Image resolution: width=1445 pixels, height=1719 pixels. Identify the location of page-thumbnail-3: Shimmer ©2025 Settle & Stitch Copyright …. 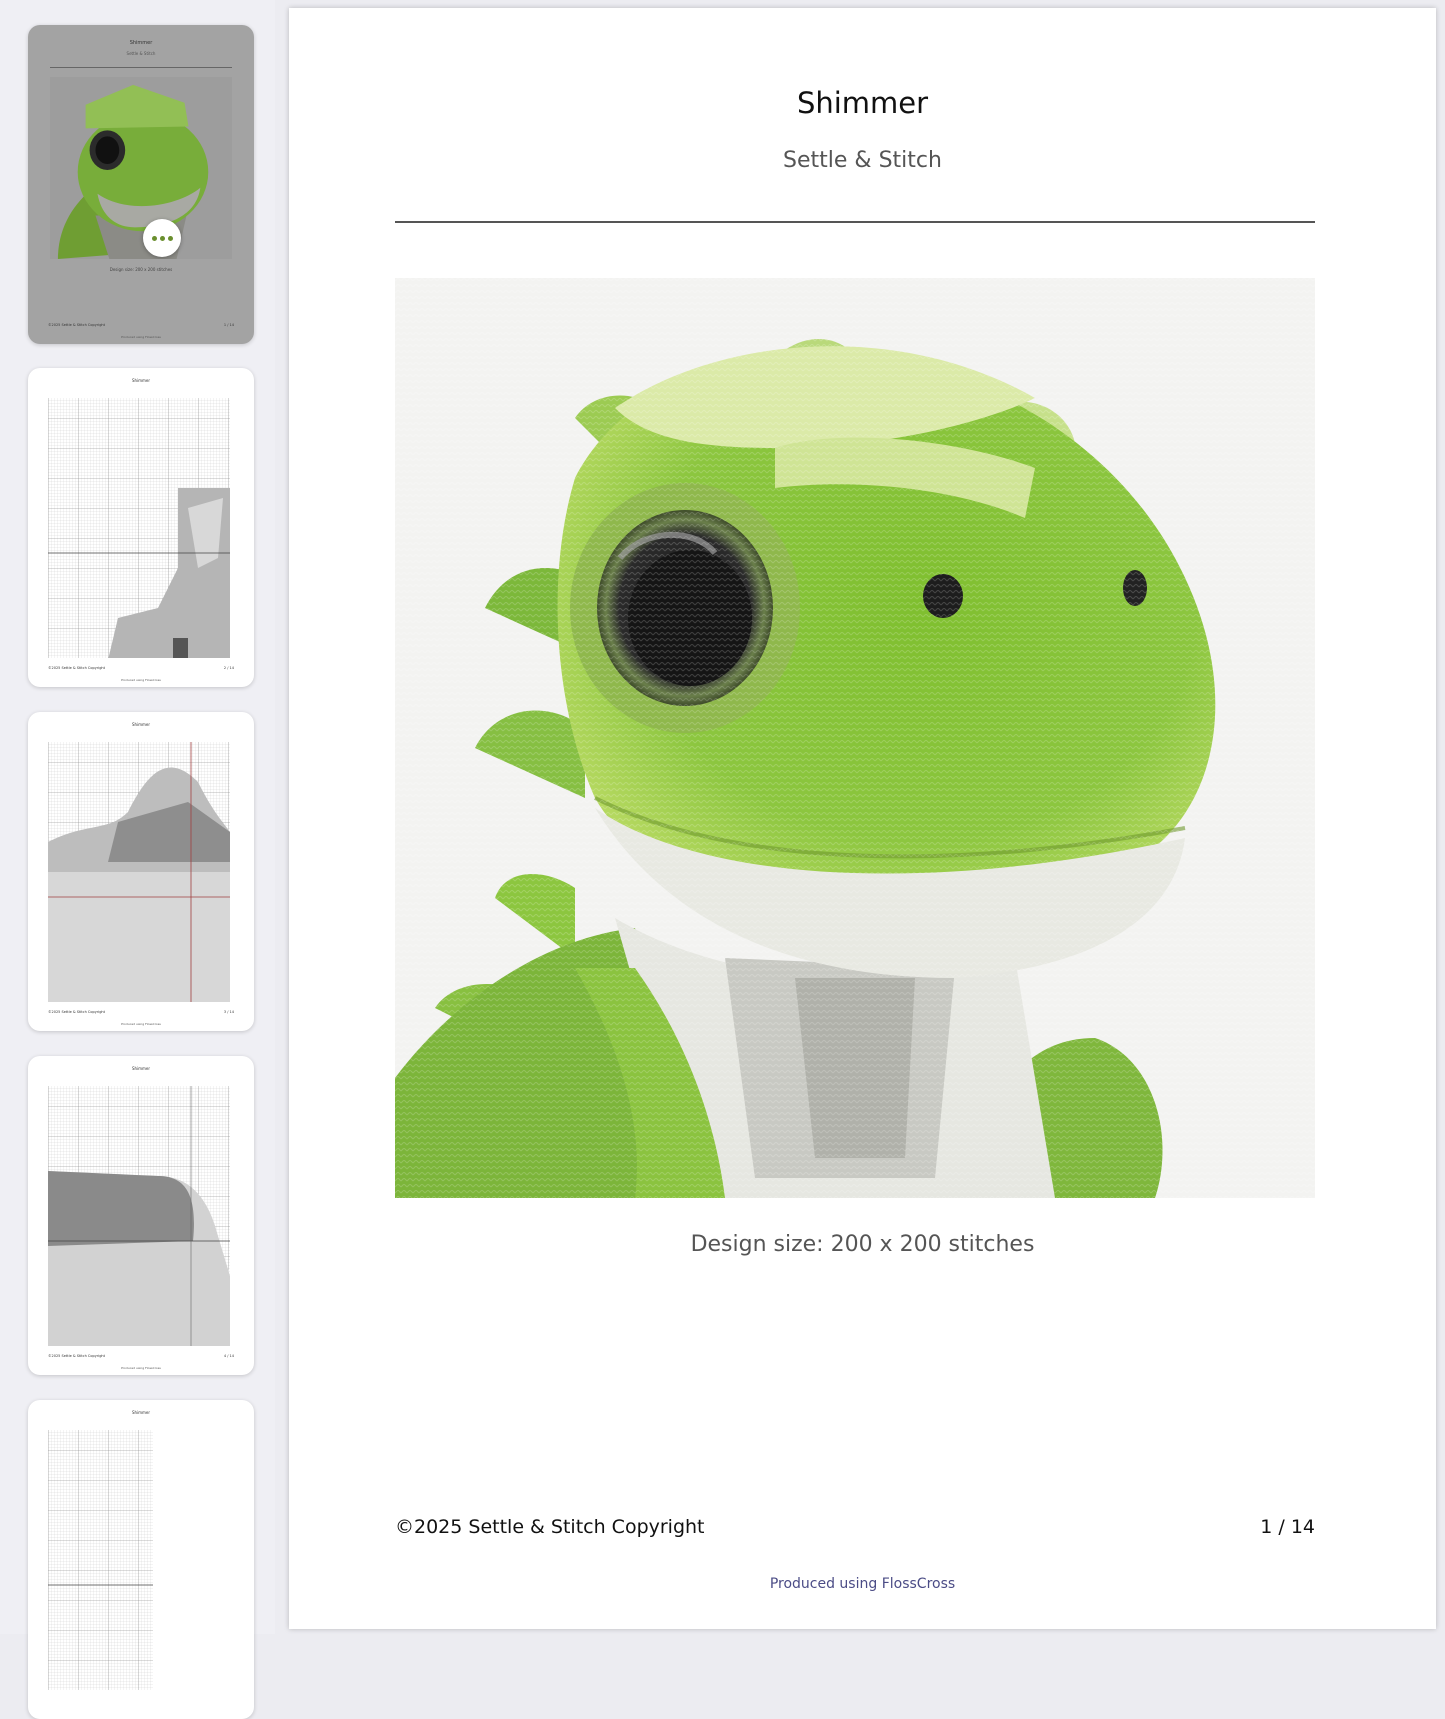
(141, 871).